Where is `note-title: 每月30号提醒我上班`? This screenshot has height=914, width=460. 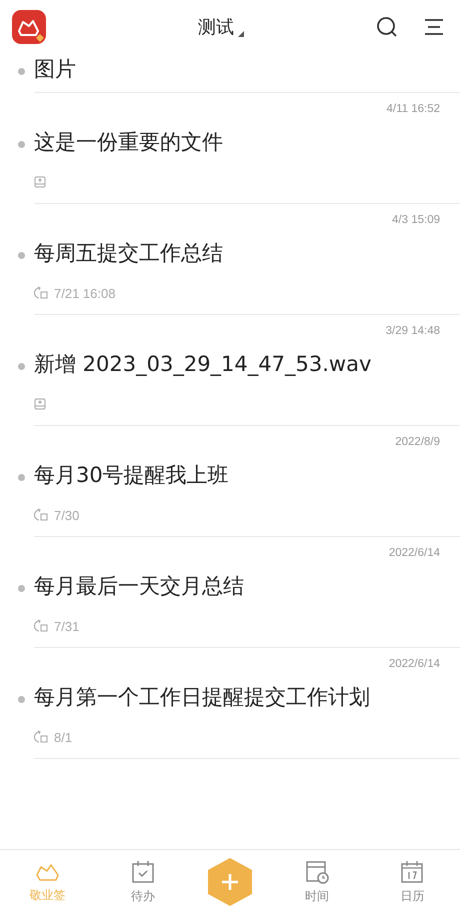
note-title: 每月30号提醒我上班 is located at coordinates (214, 475).